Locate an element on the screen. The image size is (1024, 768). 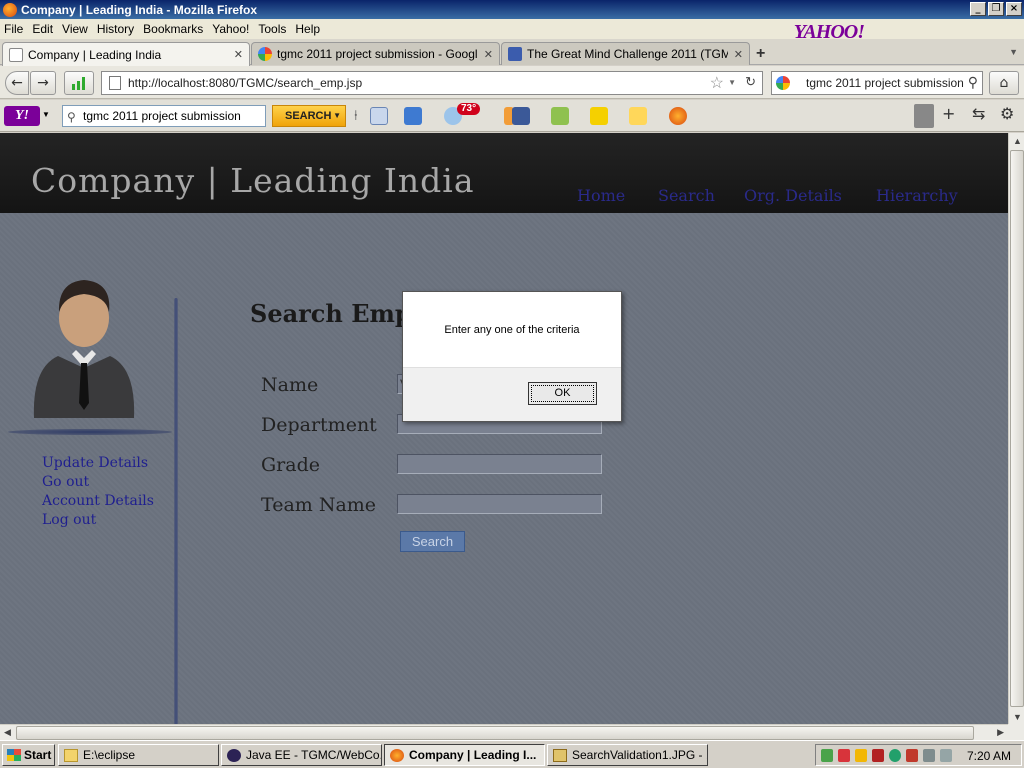
swap-arrows-icon: ⇆ is located at coordinates (978, 113).